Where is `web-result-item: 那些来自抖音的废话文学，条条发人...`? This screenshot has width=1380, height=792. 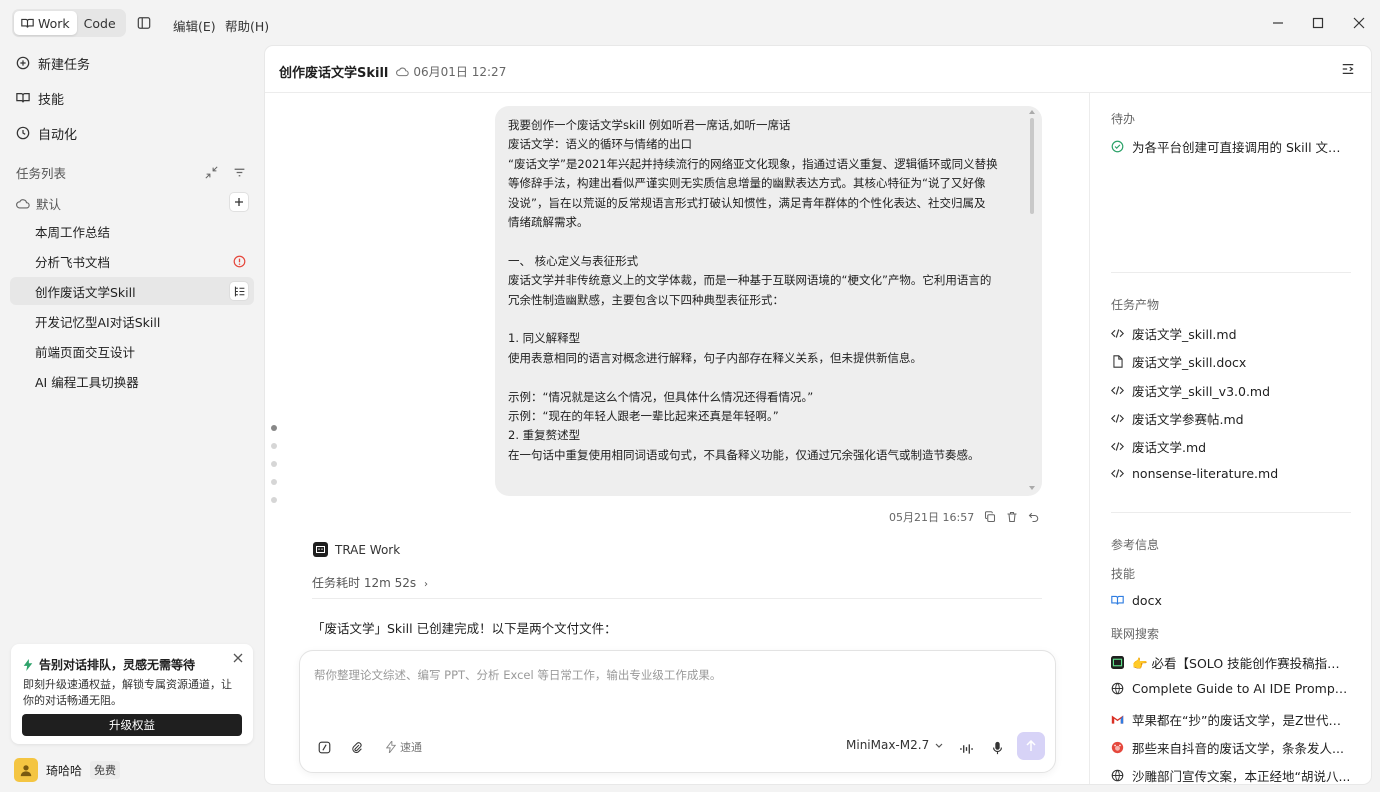
web-result-item: 那些来自抖音的废话文学，条条发人... is located at coordinates (1231, 747).